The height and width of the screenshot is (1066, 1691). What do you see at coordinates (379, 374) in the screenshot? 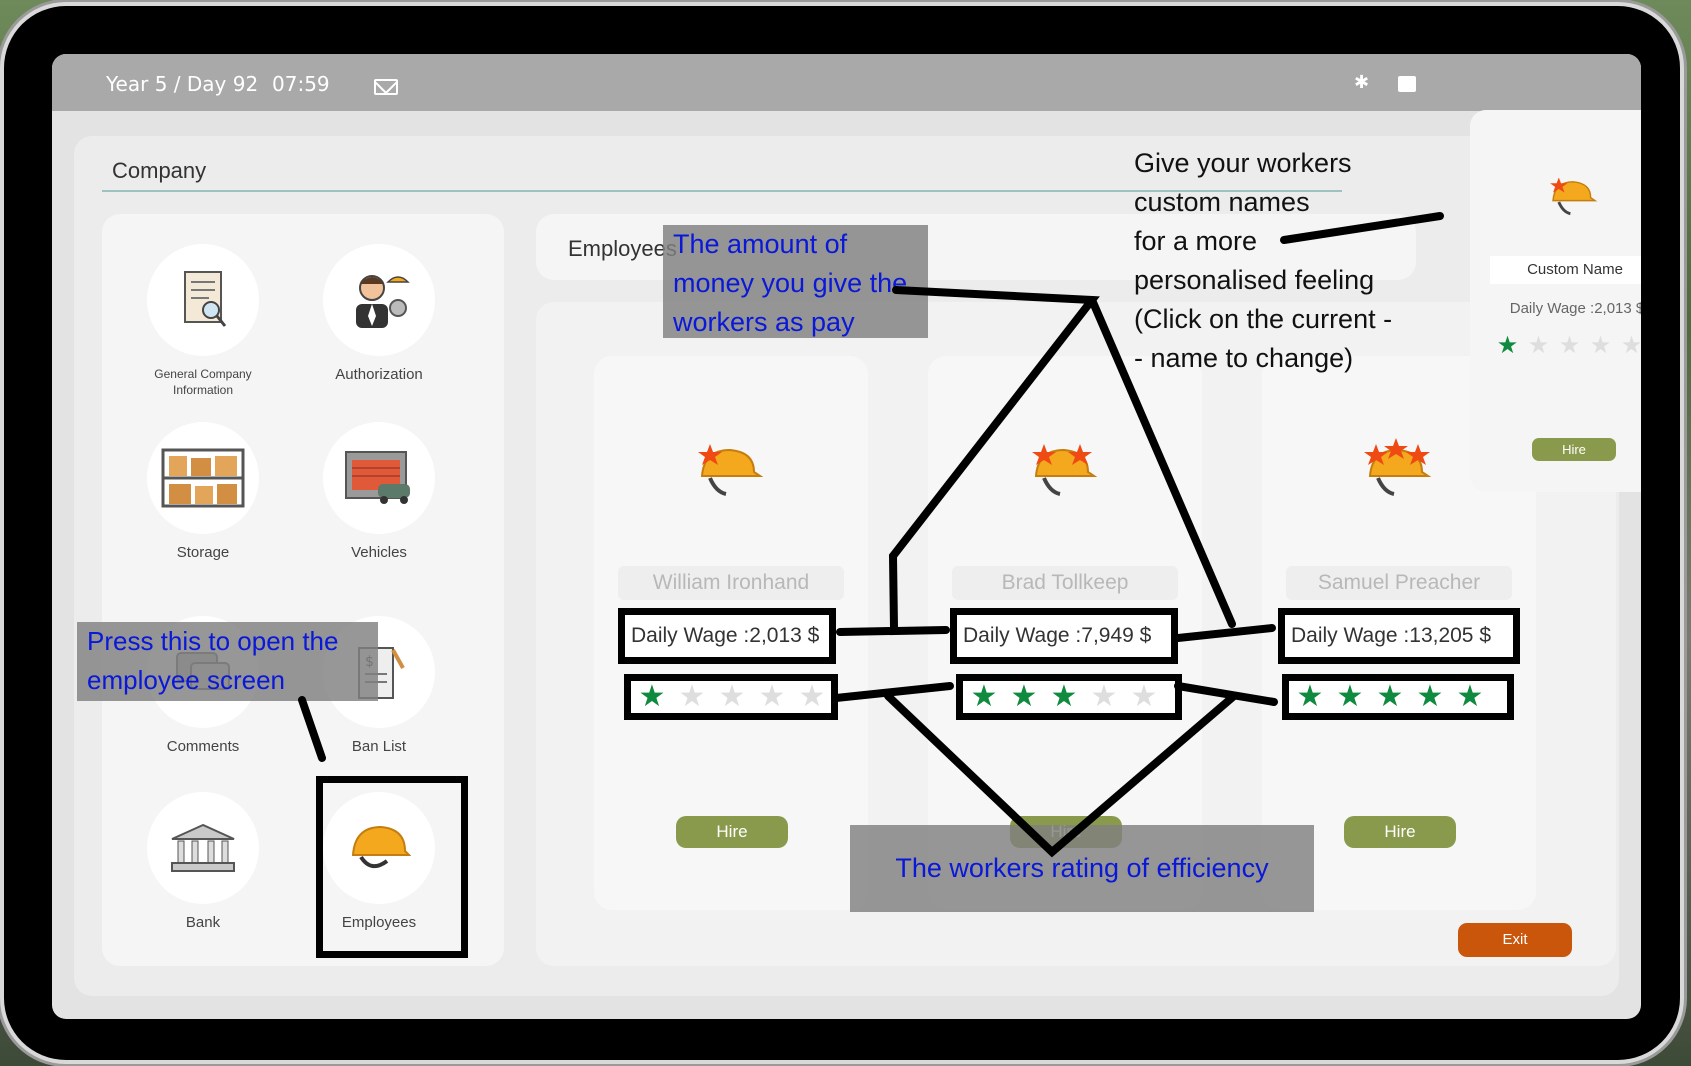
I see `menu-label: Authorization` at bounding box center [379, 374].